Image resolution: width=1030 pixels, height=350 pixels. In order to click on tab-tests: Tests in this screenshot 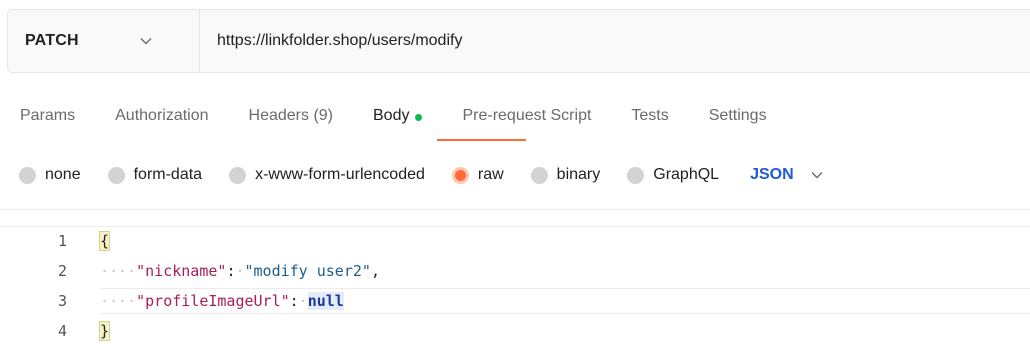, I will do `click(649, 116)`.